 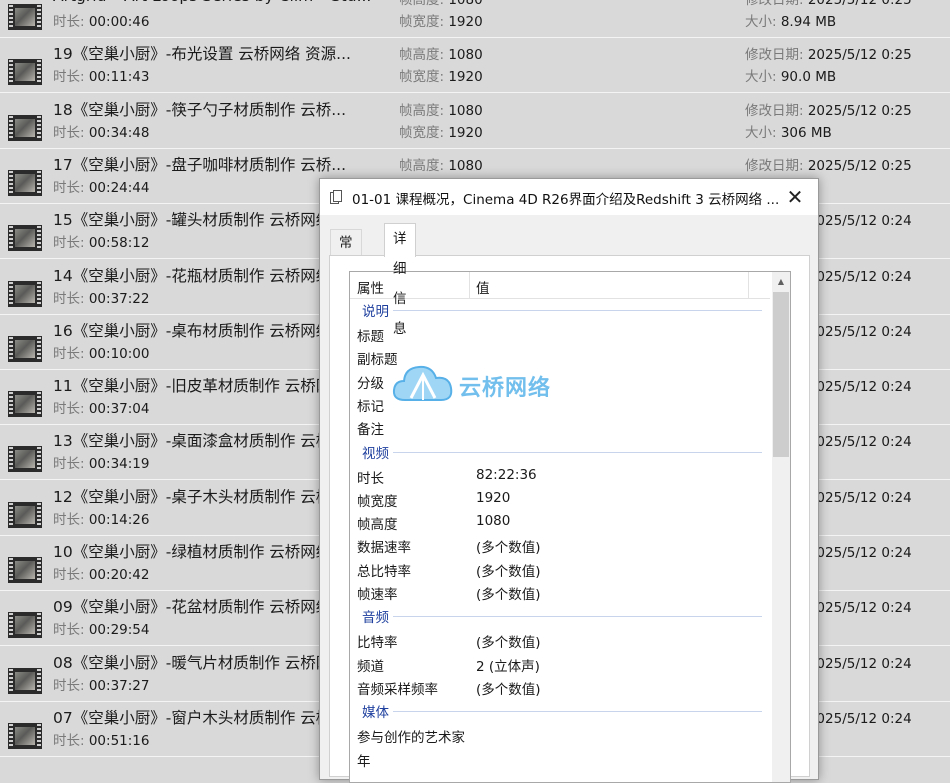 I want to click on property-group-name: 媒体, so click(x=377, y=711).